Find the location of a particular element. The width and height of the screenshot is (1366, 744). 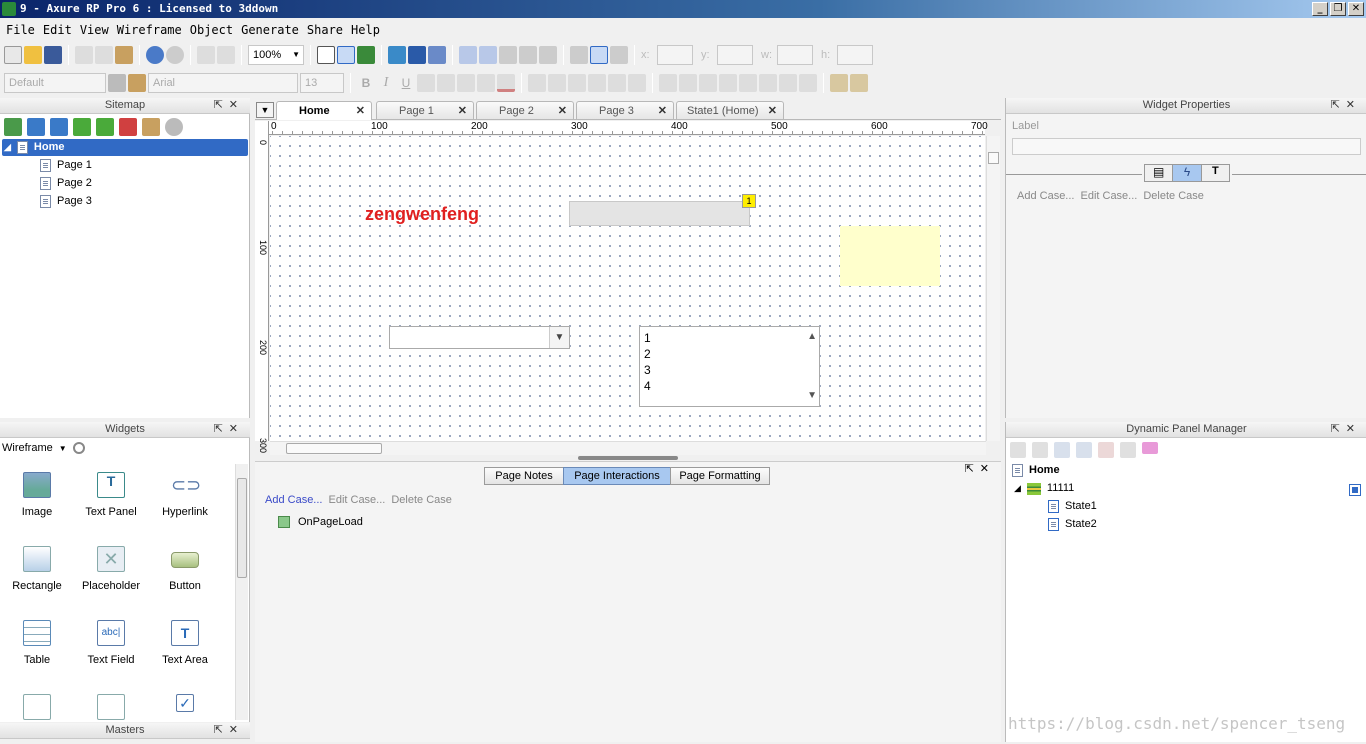

tab-home: Home ✕ is located at coordinates (324, 110).